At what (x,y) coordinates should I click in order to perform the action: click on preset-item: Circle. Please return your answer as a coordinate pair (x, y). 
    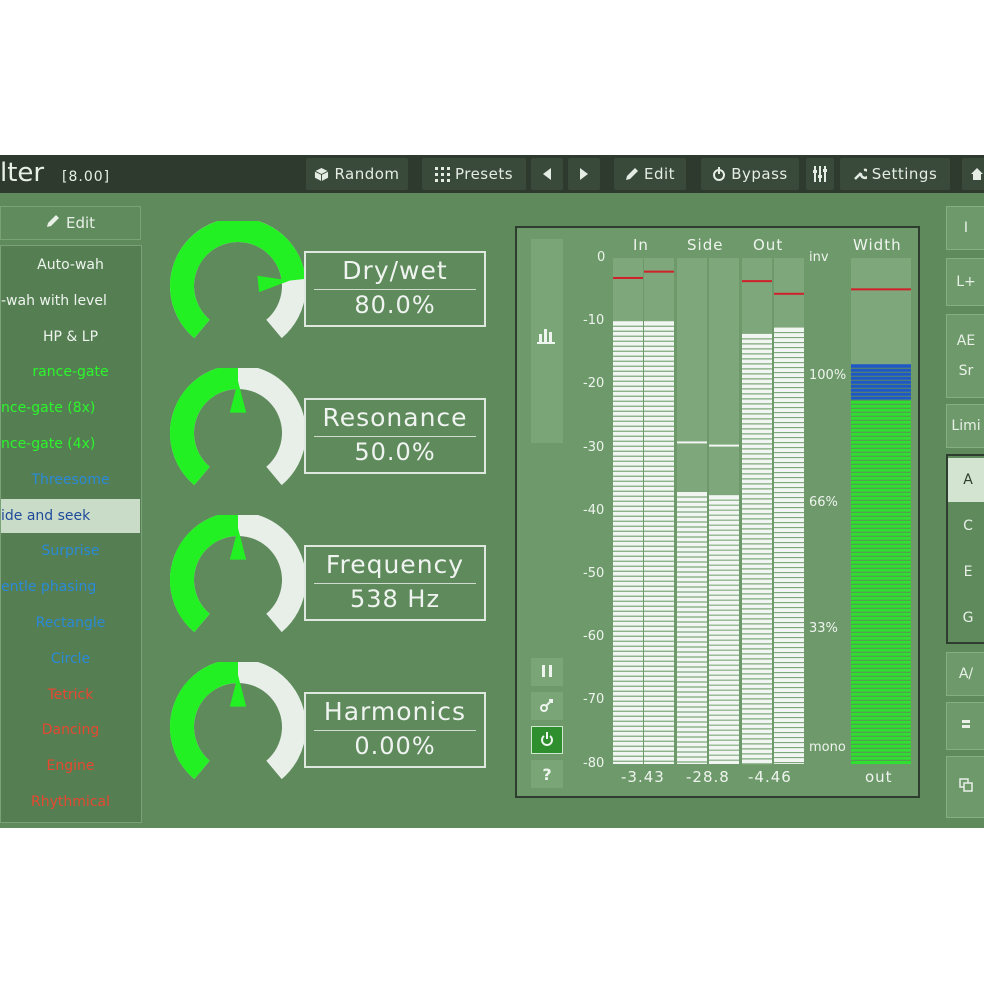
    Looking at the image, I should click on (70, 659).